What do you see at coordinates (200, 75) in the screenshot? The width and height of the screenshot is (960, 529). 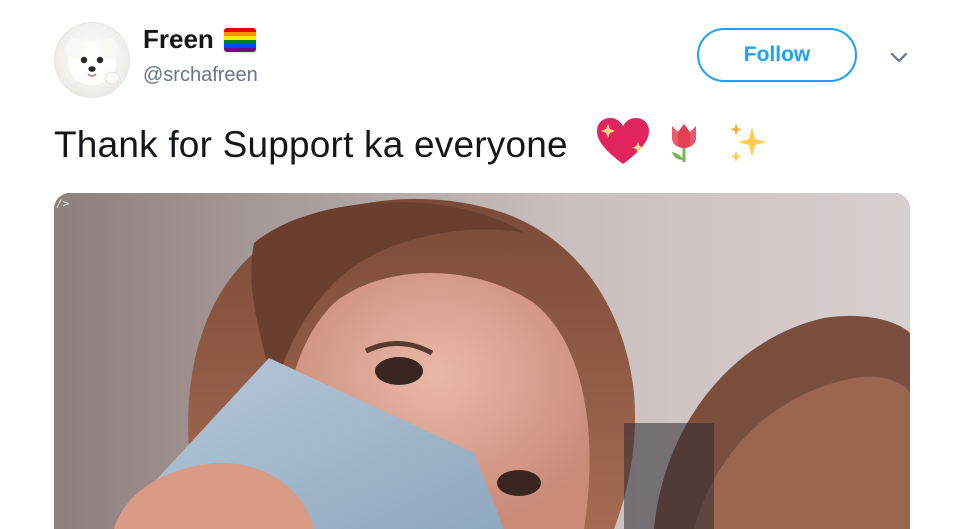 I see `user-handle: @srchafreen` at bounding box center [200, 75].